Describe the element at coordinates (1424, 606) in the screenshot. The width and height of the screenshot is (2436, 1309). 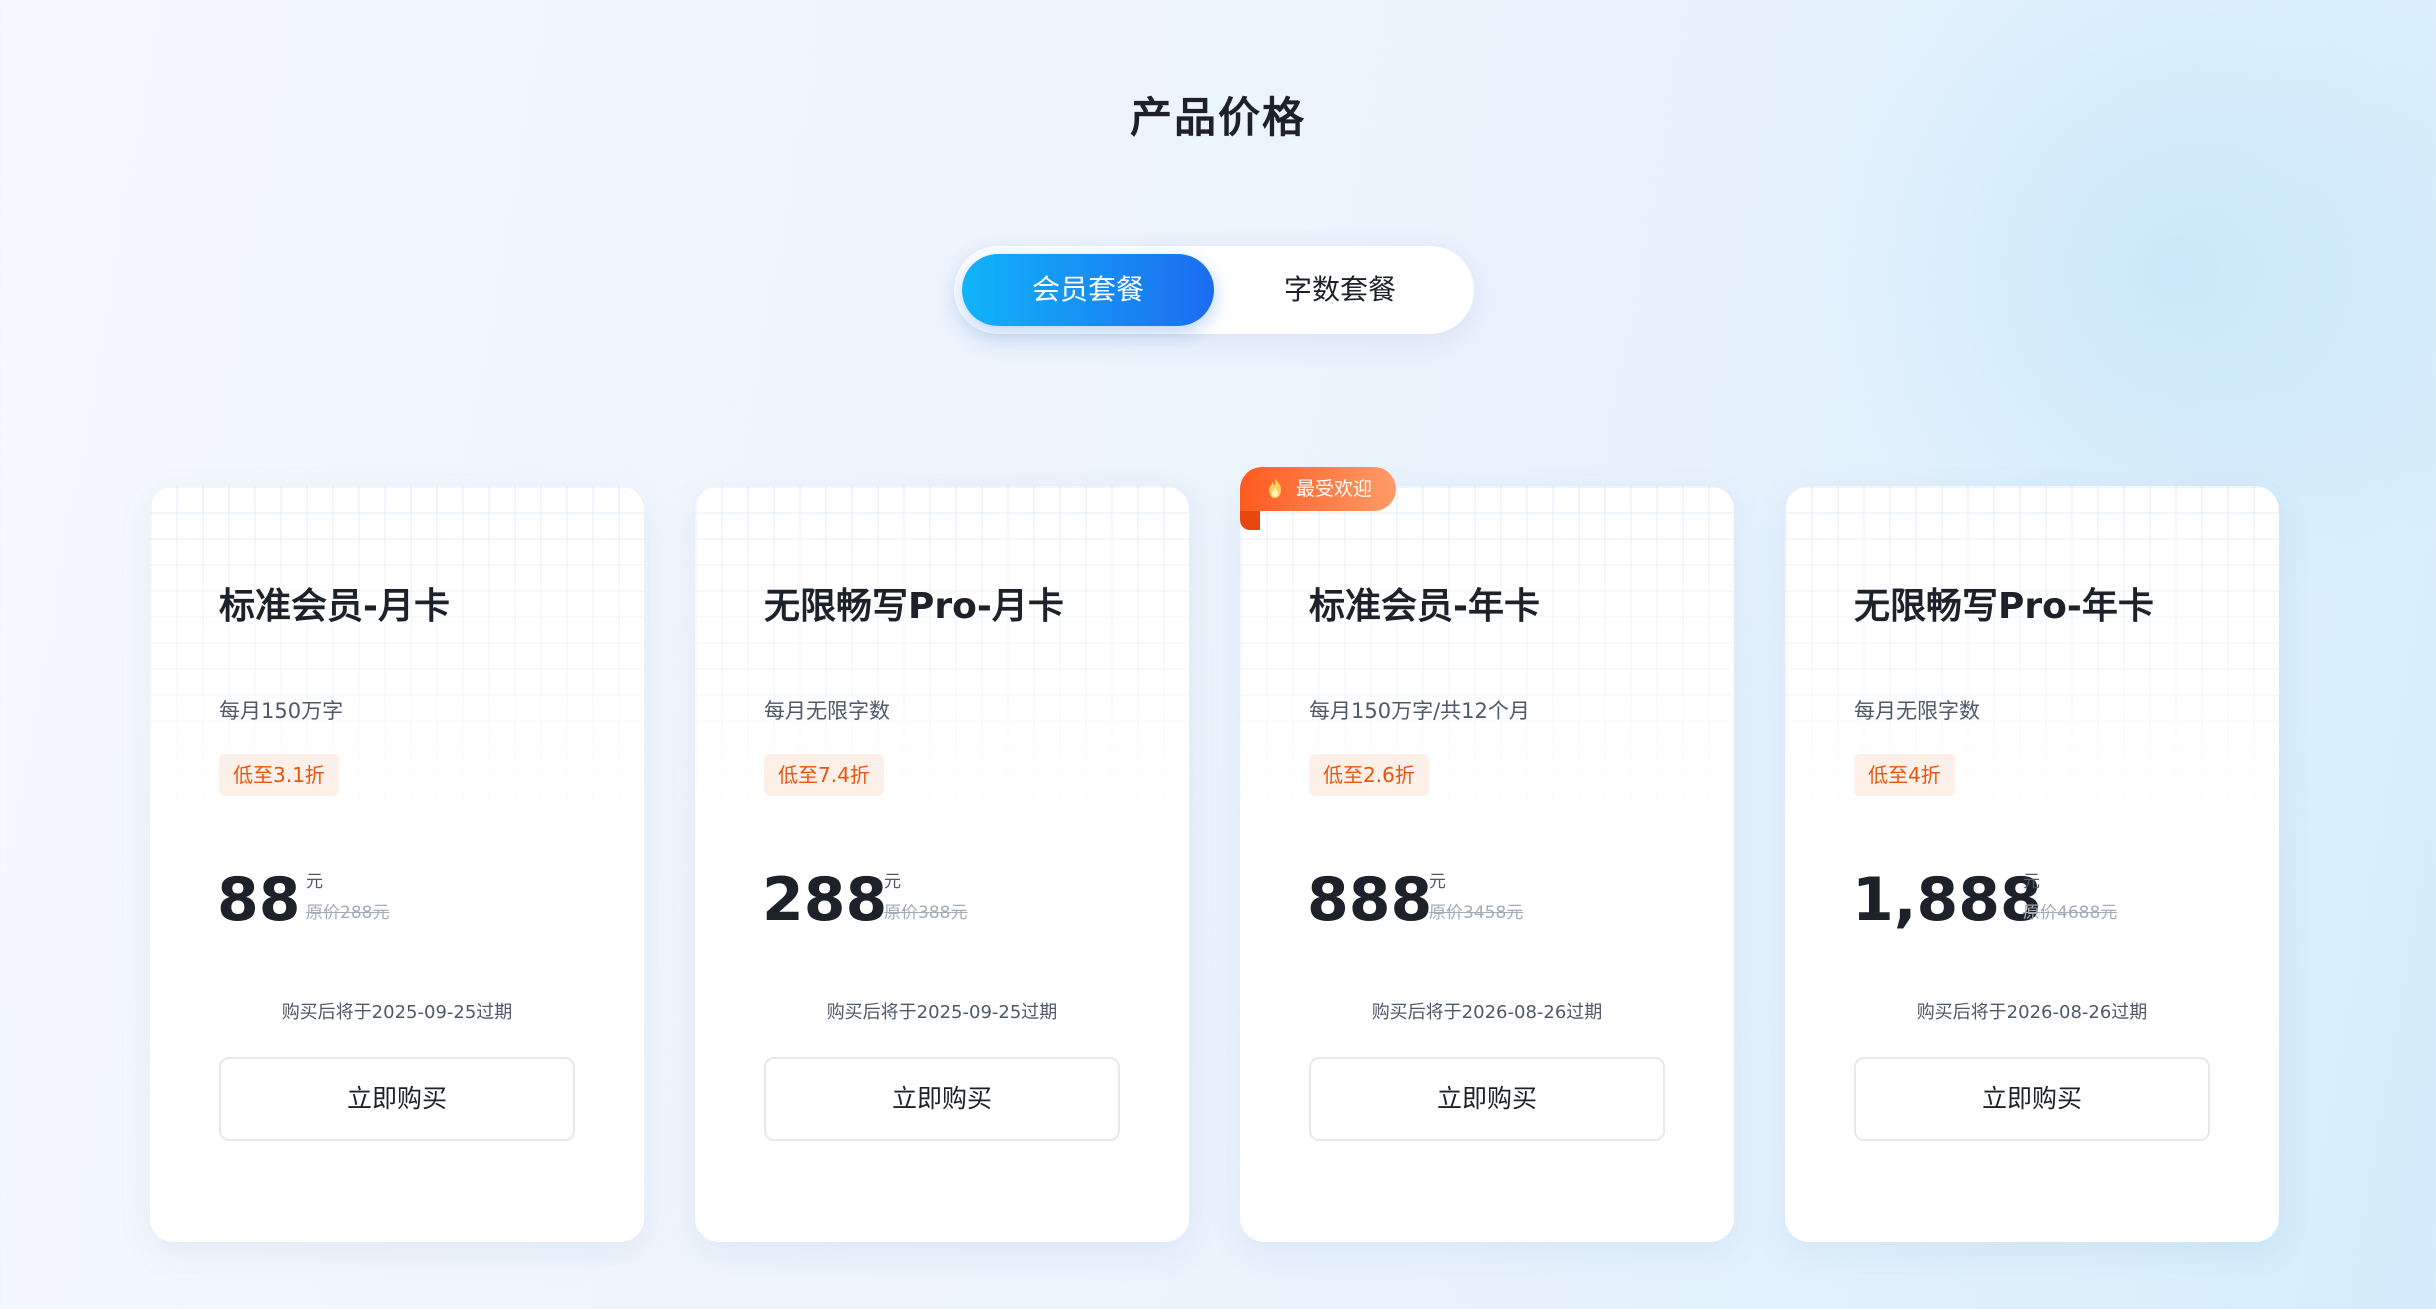
I see `plan-title: 标准会员-年卡` at that location.